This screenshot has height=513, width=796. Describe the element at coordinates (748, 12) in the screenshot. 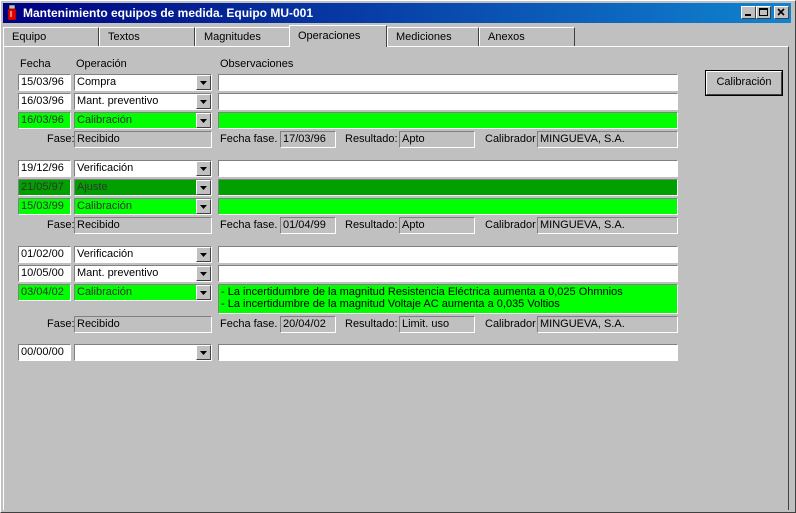

I see `minimize-button` at that location.